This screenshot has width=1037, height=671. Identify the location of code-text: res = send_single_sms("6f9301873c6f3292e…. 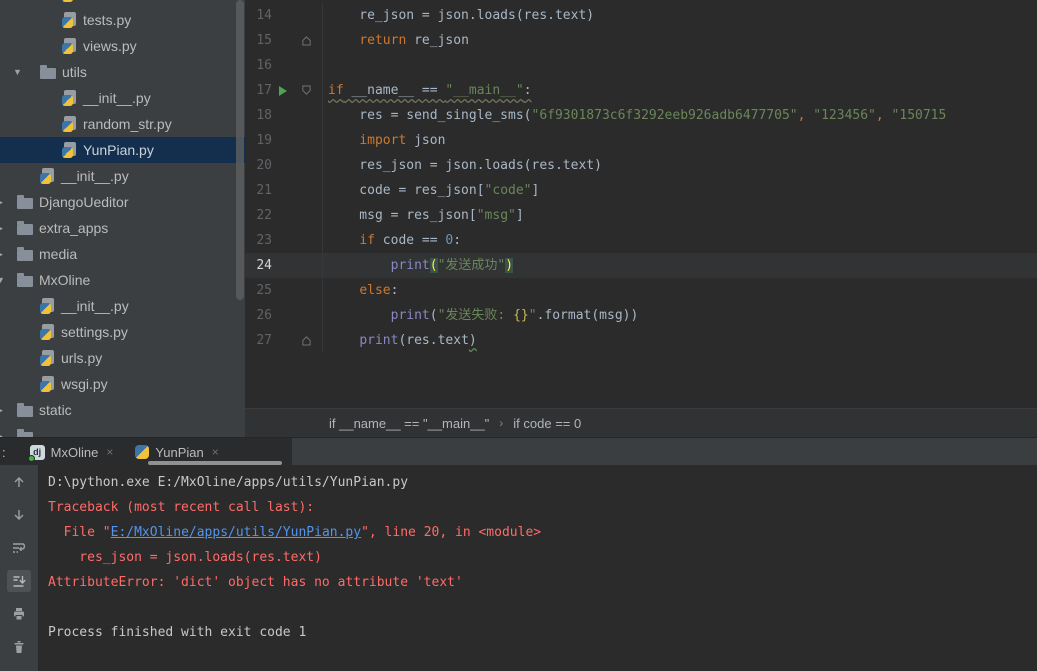
(679, 115).